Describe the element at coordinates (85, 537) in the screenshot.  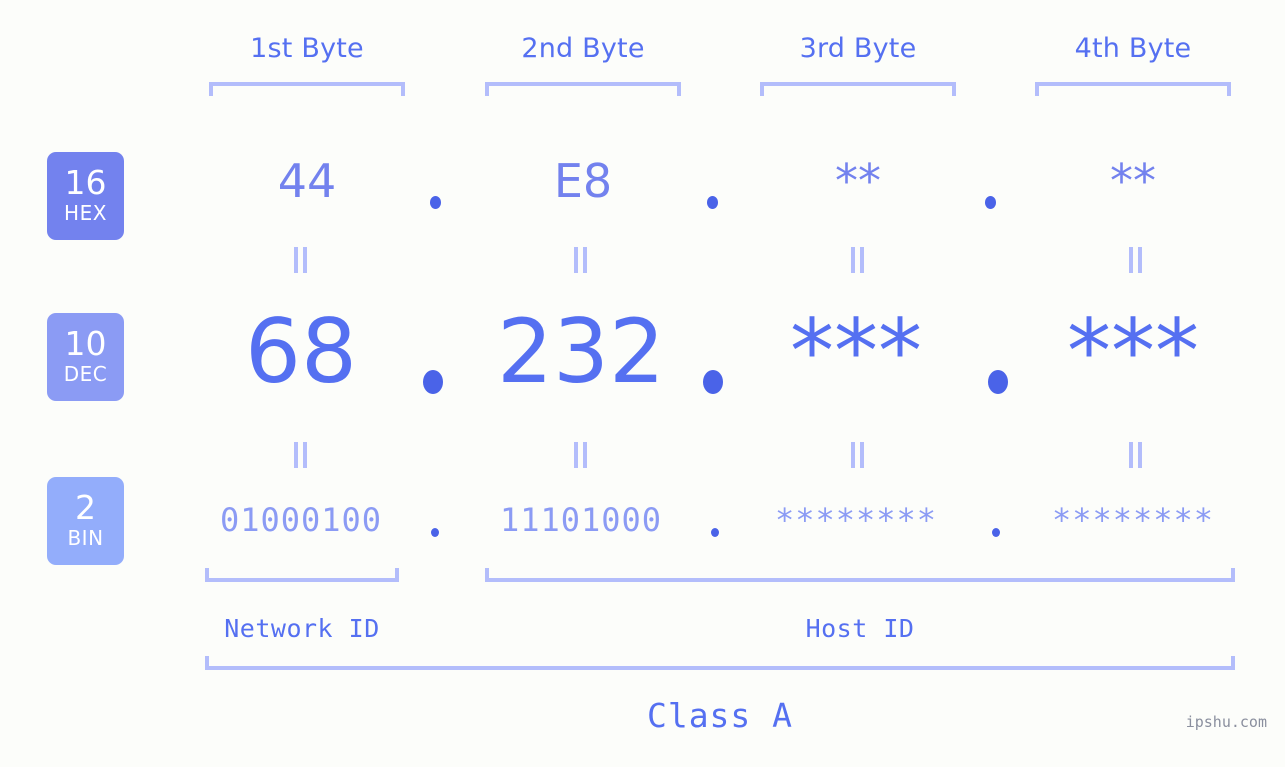
I see `base-badge-bin-name: BIN` at that location.